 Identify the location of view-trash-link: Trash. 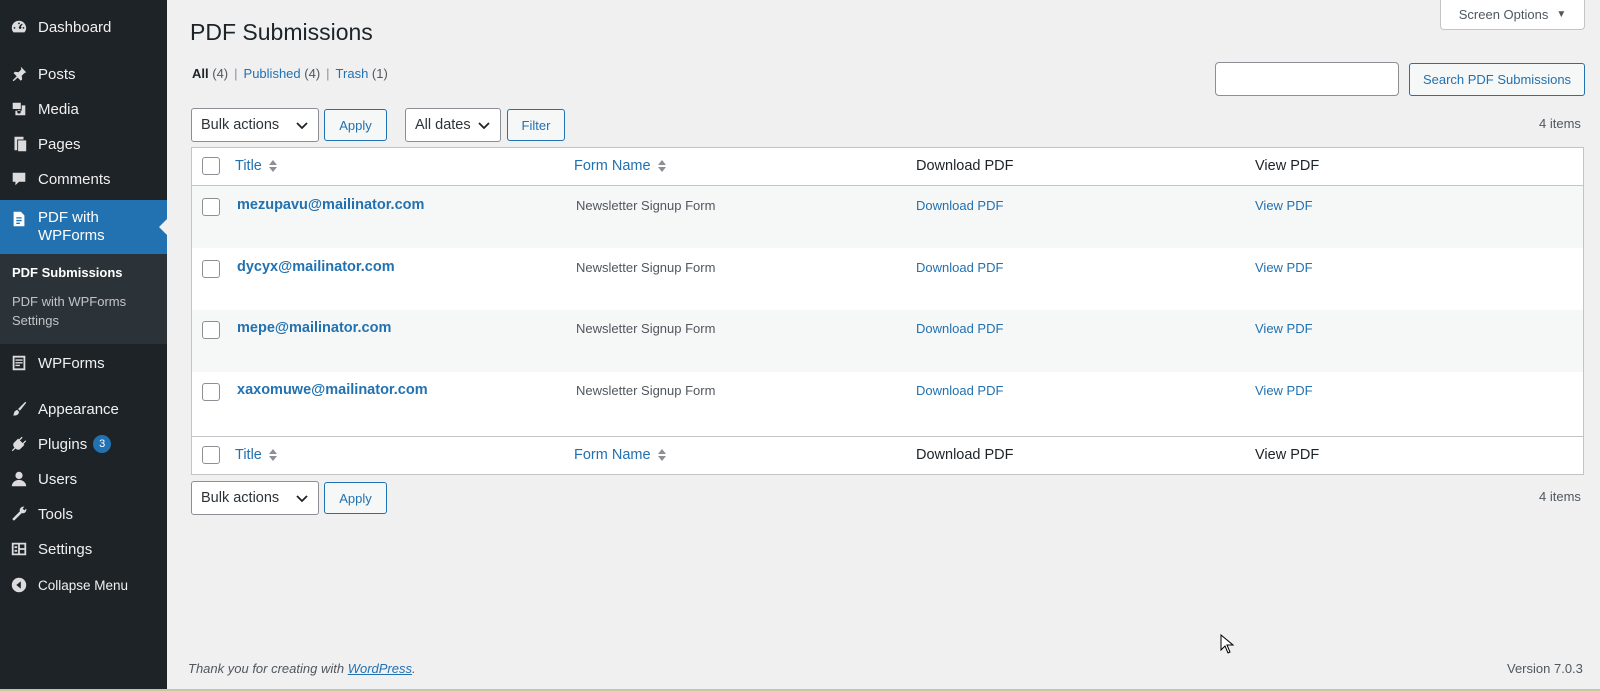
(352, 73).